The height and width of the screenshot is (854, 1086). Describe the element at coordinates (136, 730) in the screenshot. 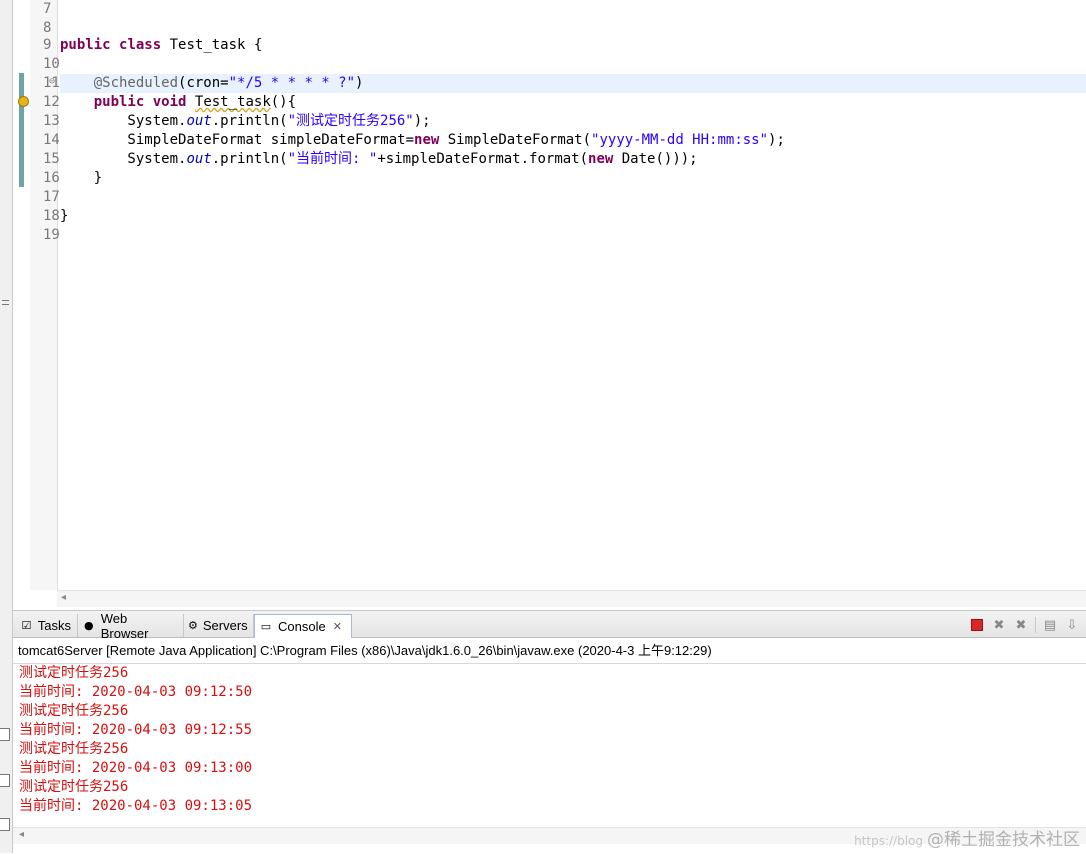

I see `console-line: 当前时间: 2020-04-03 09:12:55` at that location.